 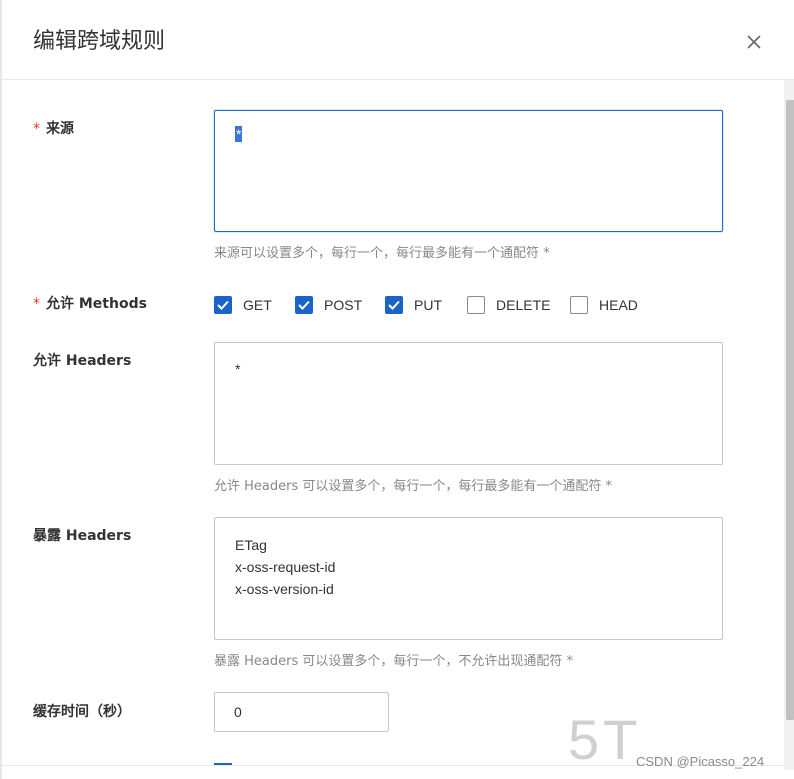 I want to click on cache-time-input: 0, so click(x=301, y=712).